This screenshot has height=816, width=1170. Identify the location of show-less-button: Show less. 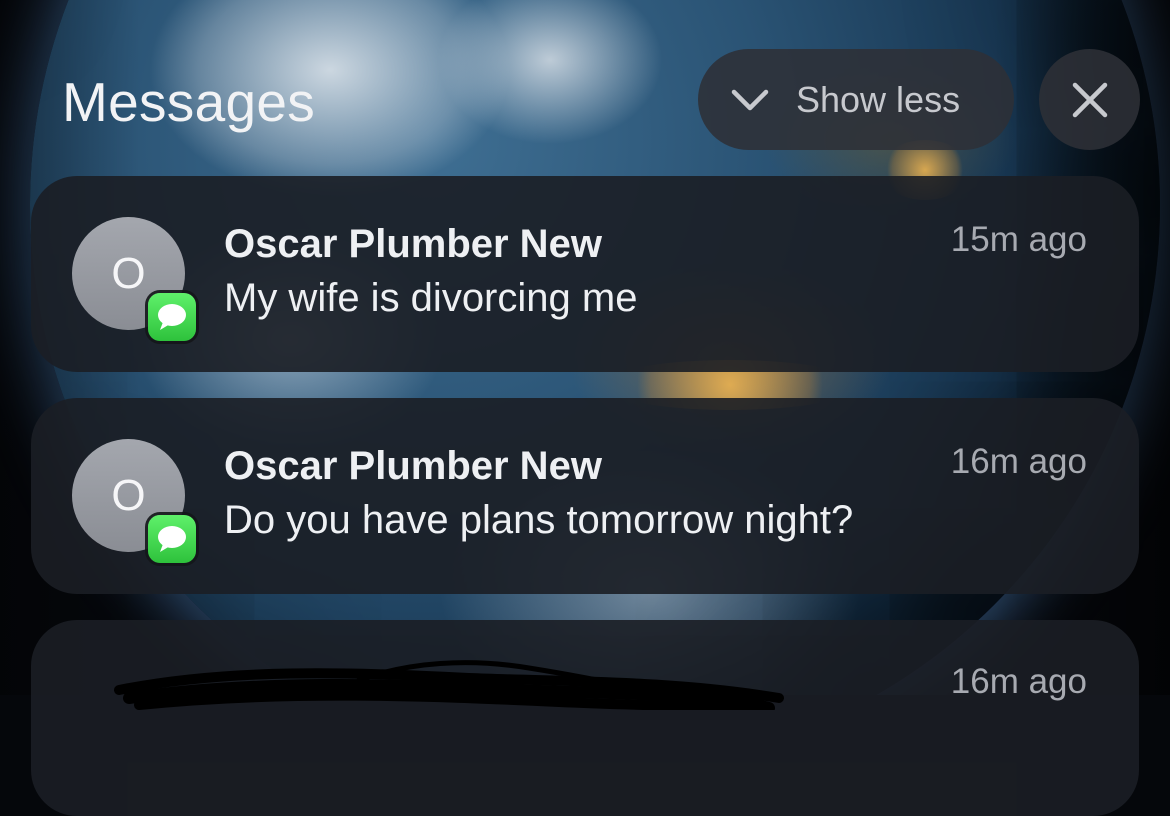
(856, 99).